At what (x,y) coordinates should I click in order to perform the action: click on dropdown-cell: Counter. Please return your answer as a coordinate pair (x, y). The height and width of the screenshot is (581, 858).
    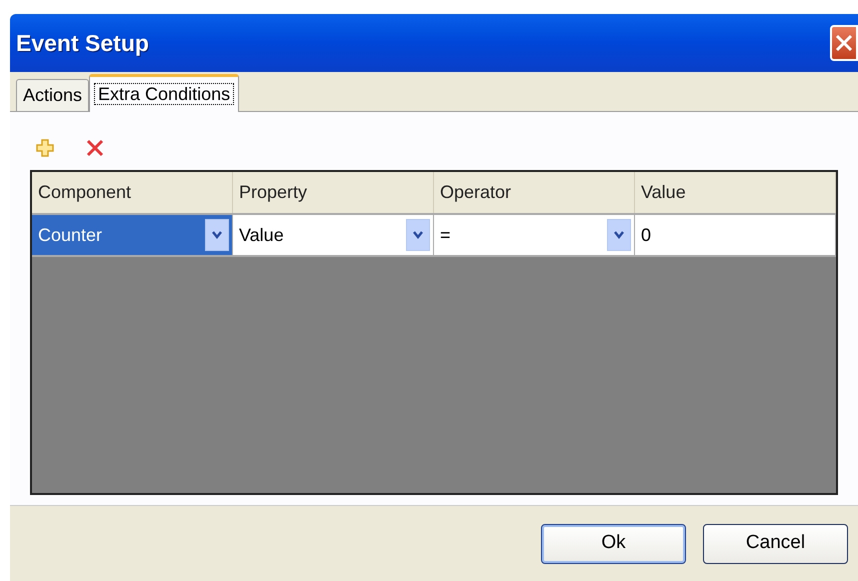
    Looking at the image, I should click on (132, 235).